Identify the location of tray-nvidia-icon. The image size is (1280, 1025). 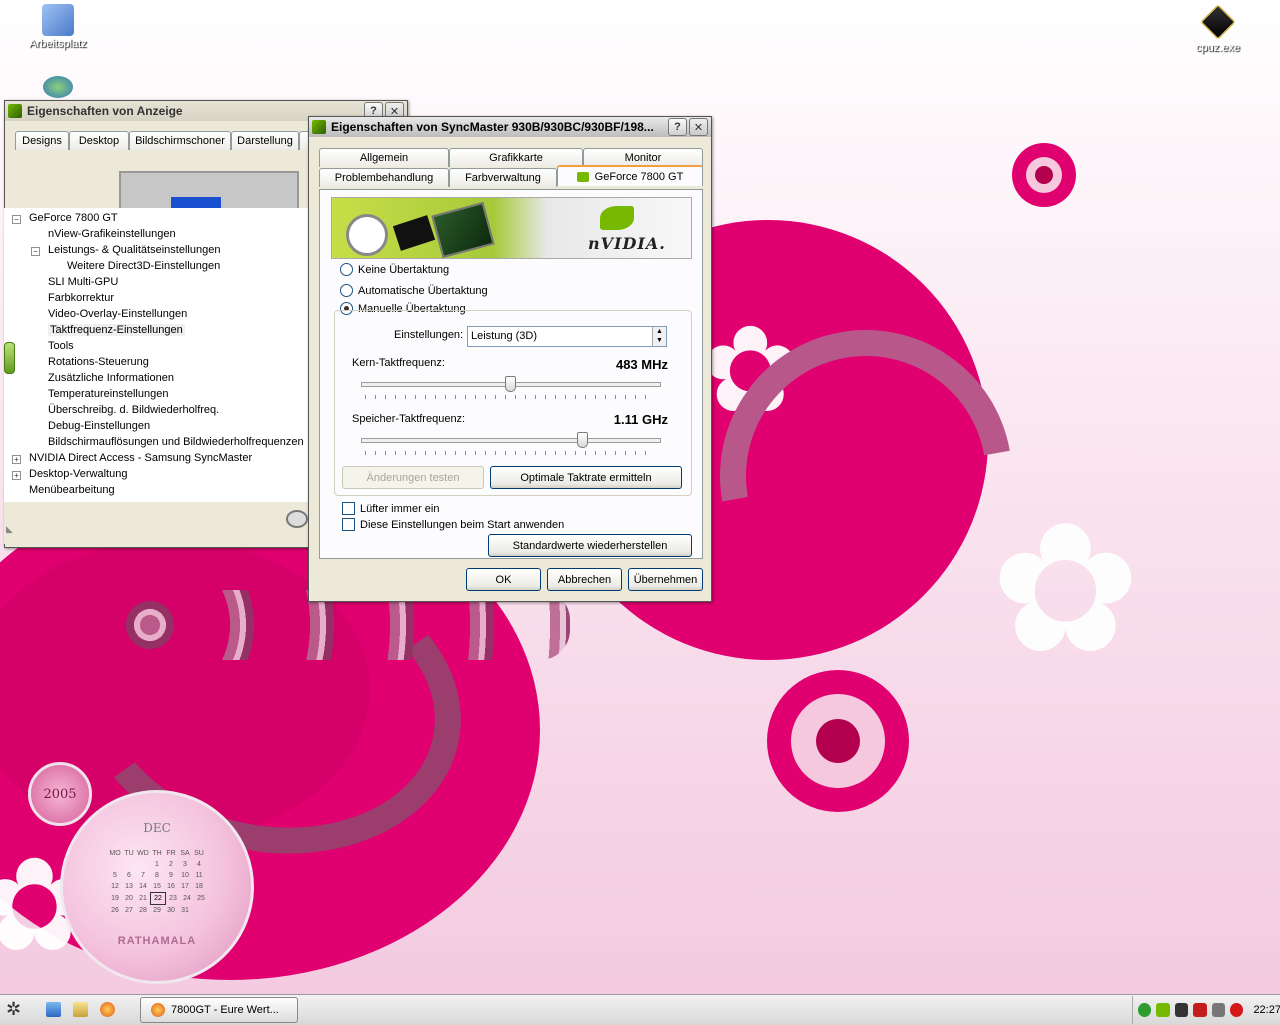
(1163, 1010).